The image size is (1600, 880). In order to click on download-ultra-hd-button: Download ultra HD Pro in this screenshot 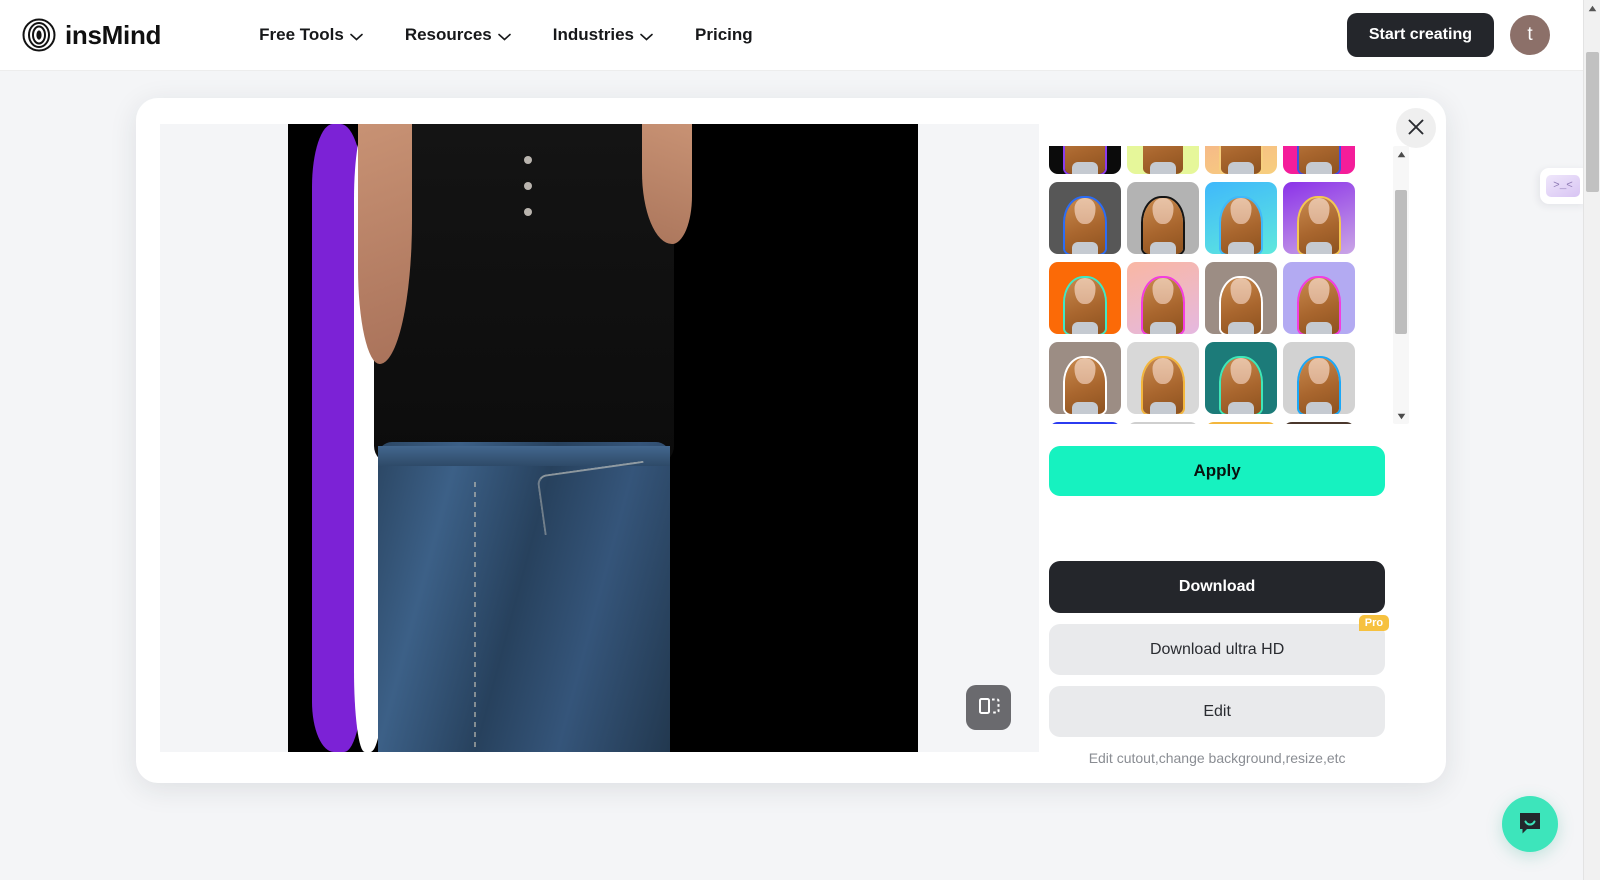, I will do `click(1219, 645)`.